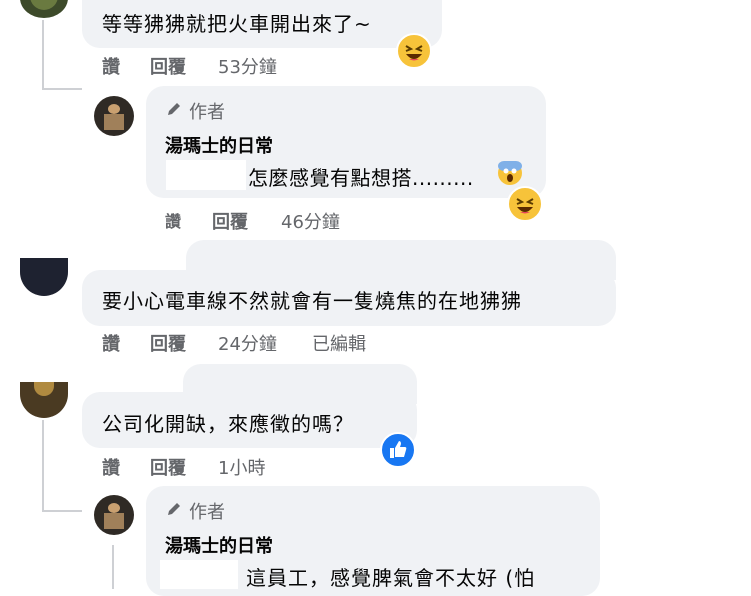  Describe the element at coordinates (310, 221) in the screenshot. I see `timestamp: 46分鐘` at that location.